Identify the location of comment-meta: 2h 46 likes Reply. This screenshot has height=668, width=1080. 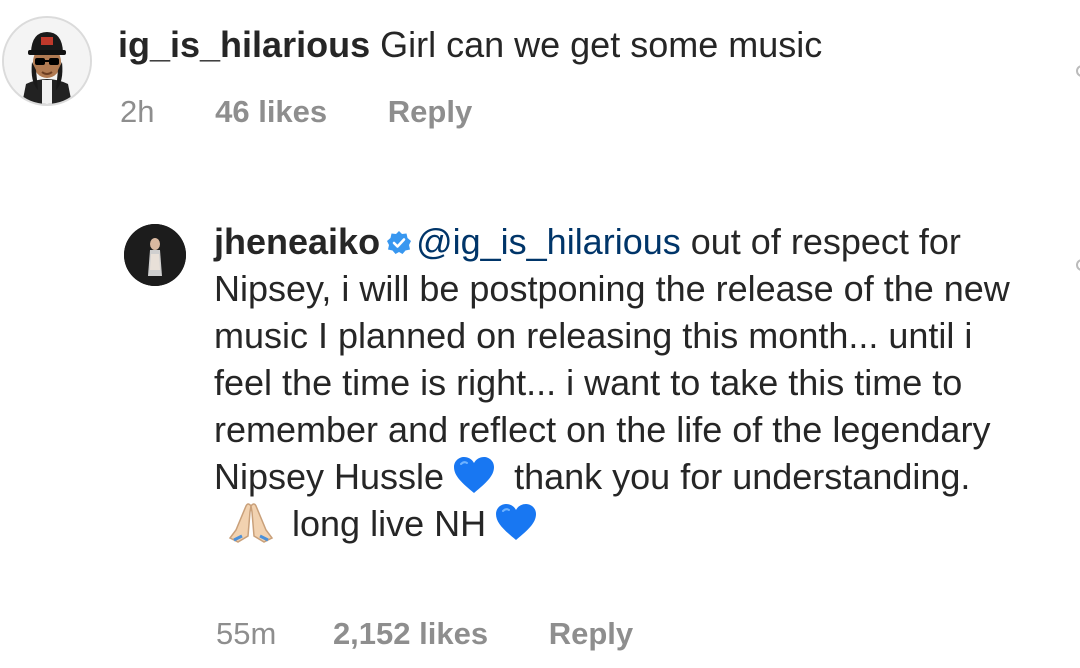
(296, 112).